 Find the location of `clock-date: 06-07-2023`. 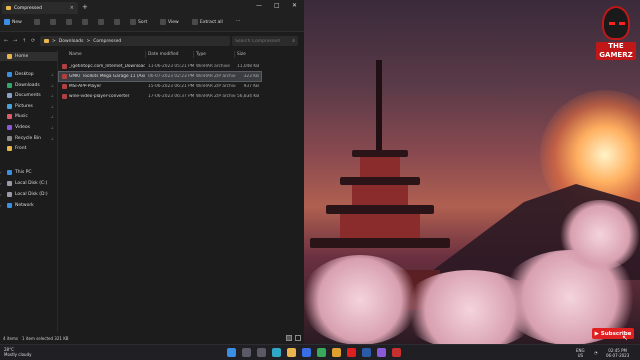

clock-date: 06-07-2023 is located at coordinates (618, 355).